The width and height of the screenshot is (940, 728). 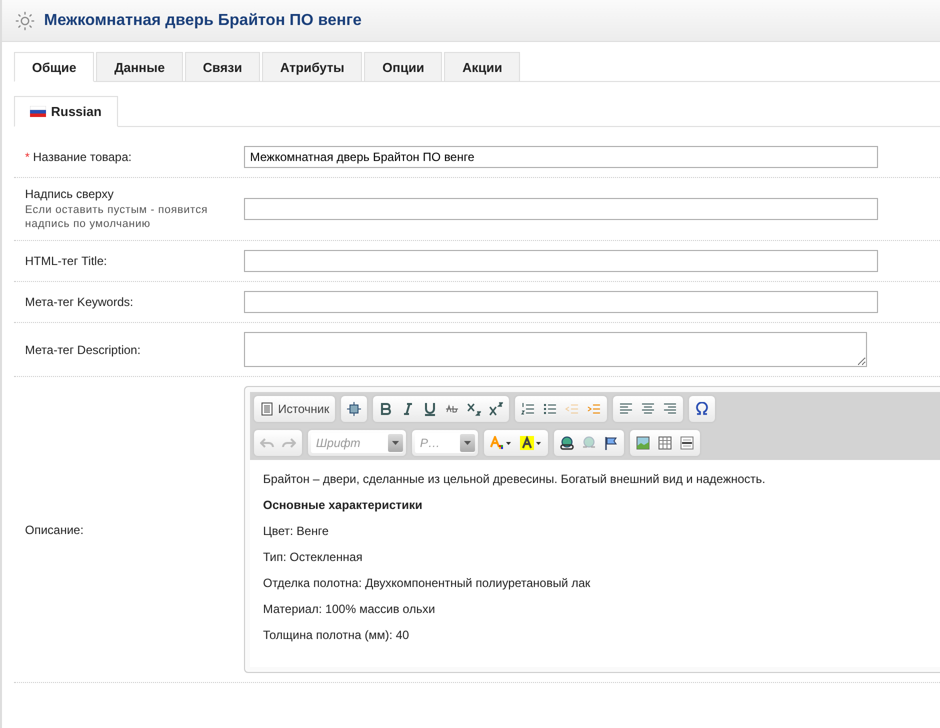 What do you see at coordinates (643, 443) in the screenshot?
I see `image-icon` at bounding box center [643, 443].